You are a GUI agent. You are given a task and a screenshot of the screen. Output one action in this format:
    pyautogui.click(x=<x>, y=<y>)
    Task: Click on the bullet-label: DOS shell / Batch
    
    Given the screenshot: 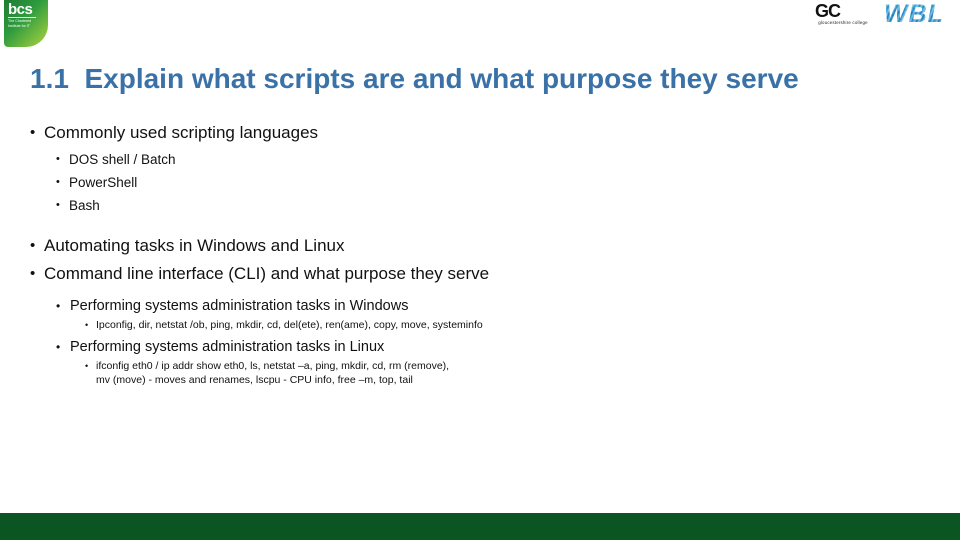 What is the action you would take?
    pyautogui.click(x=122, y=159)
    